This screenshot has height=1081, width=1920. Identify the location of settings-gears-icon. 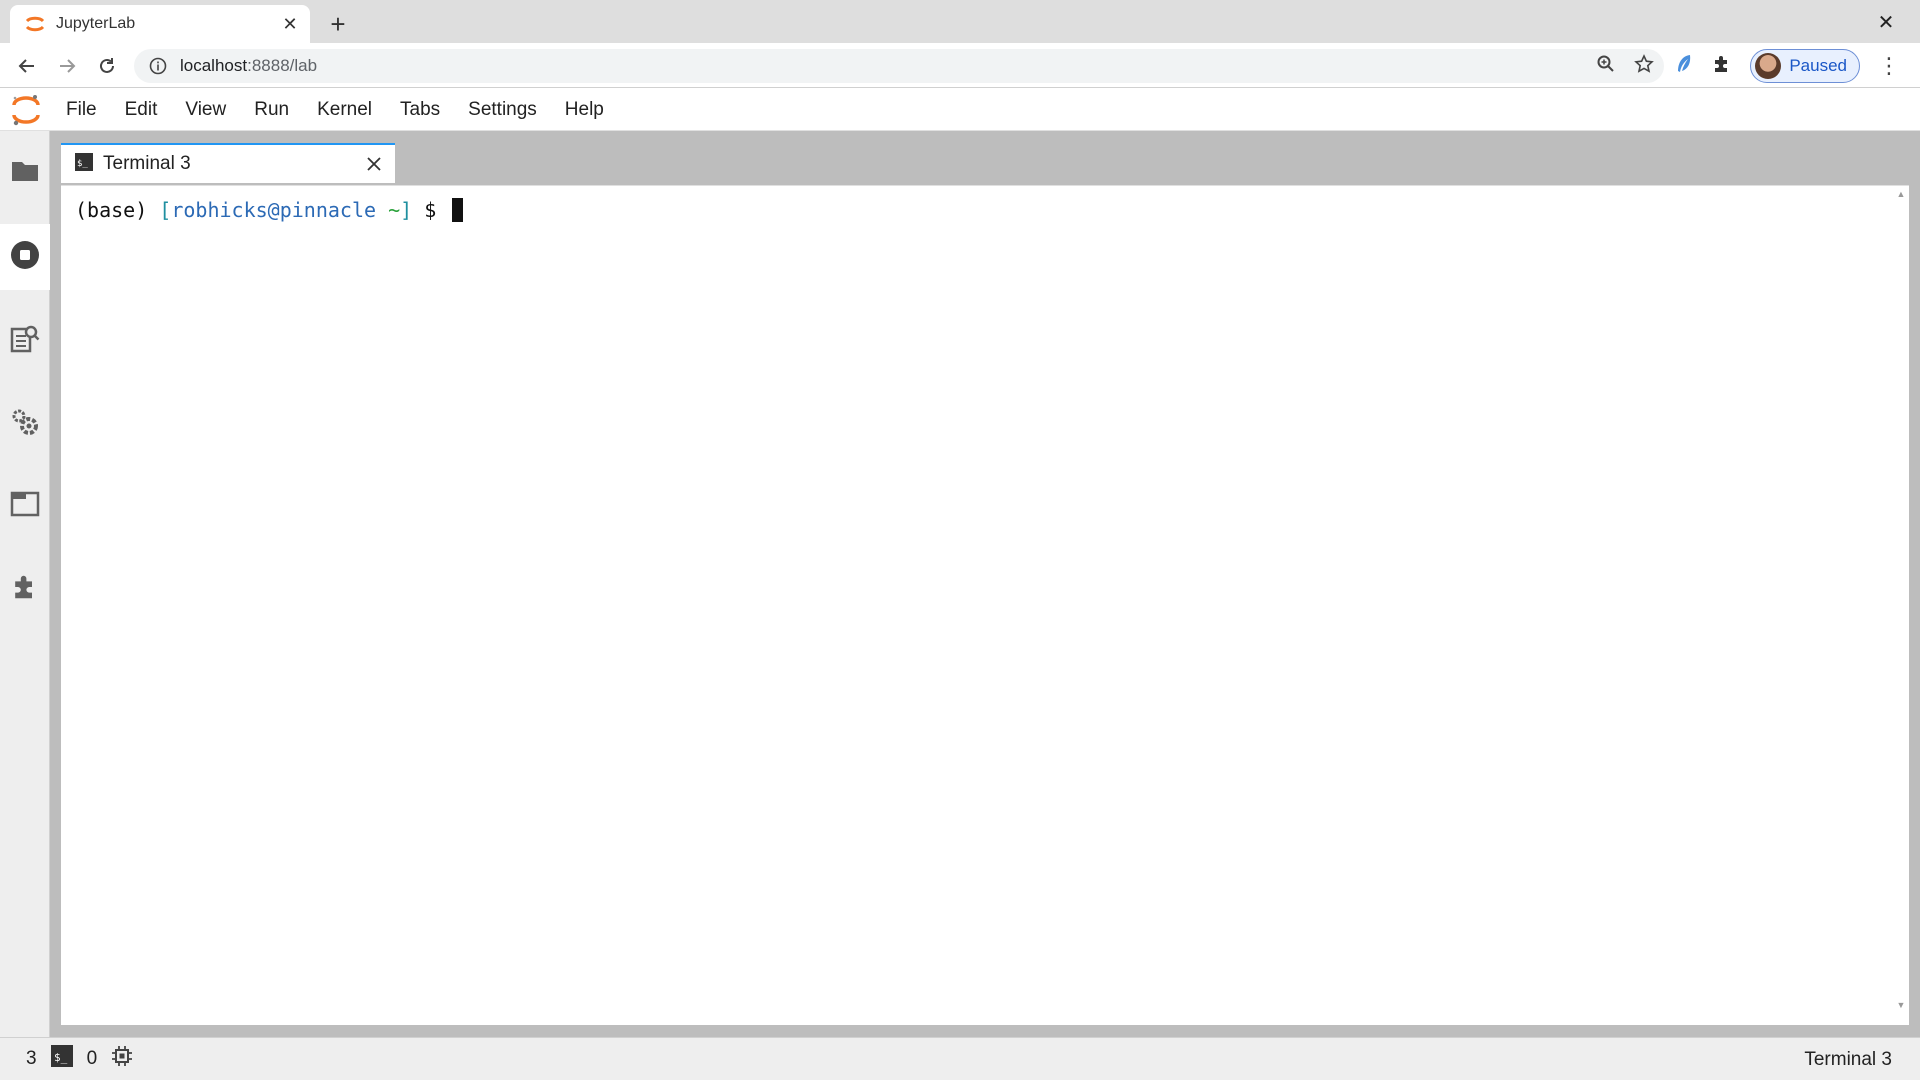
(25, 424).